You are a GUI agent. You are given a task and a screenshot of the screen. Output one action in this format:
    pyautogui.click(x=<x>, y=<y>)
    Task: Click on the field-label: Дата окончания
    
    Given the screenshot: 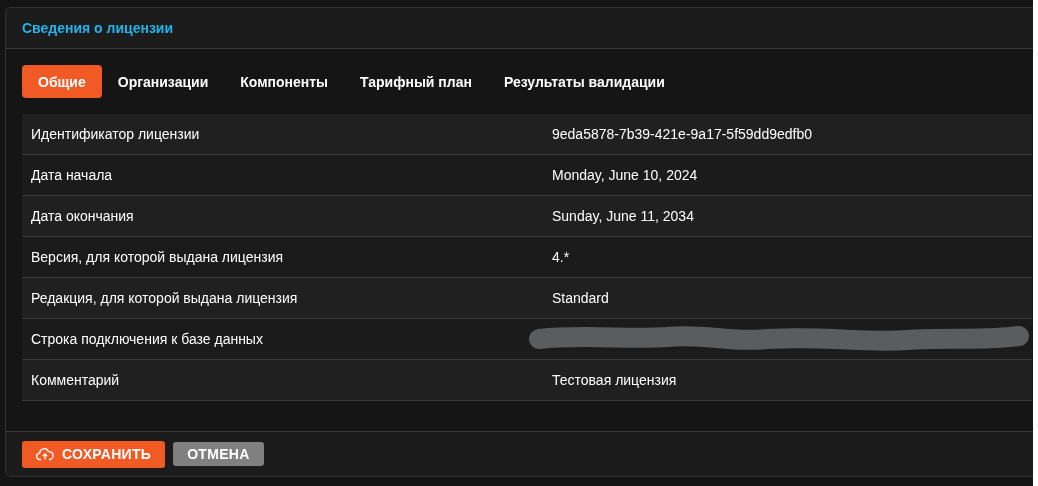 What is the action you would take?
    pyautogui.click(x=82, y=216)
    